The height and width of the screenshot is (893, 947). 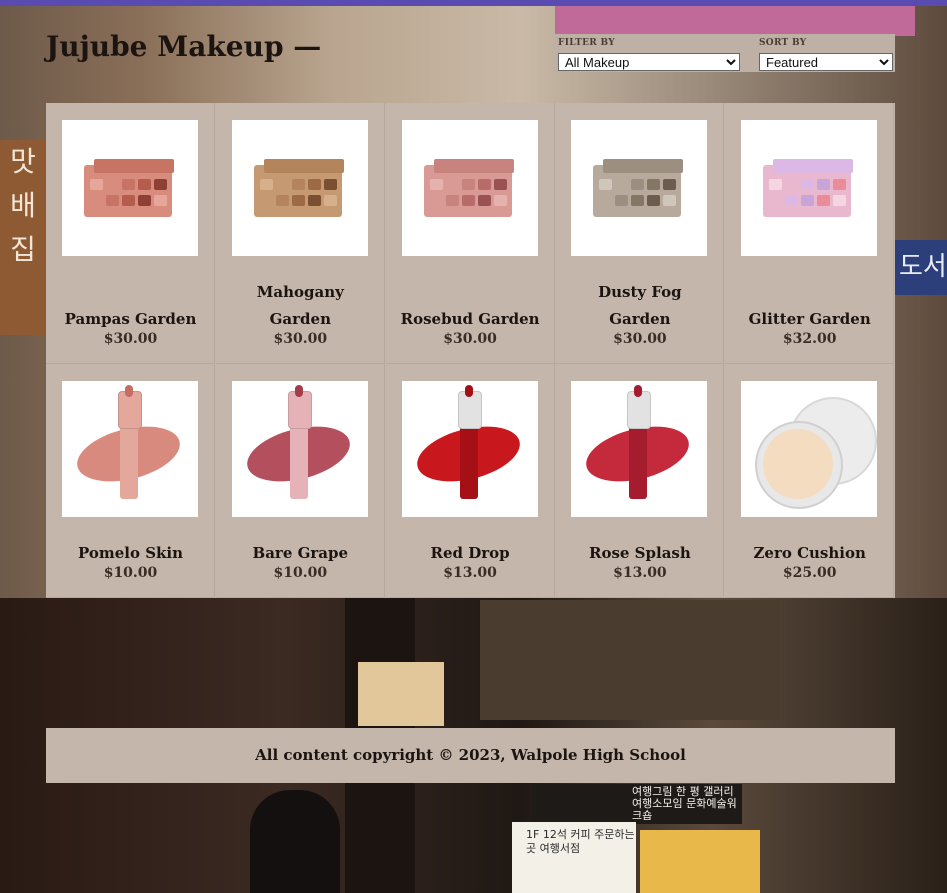 What do you see at coordinates (130, 319) in the screenshot?
I see `product-name: Pampas Garden` at bounding box center [130, 319].